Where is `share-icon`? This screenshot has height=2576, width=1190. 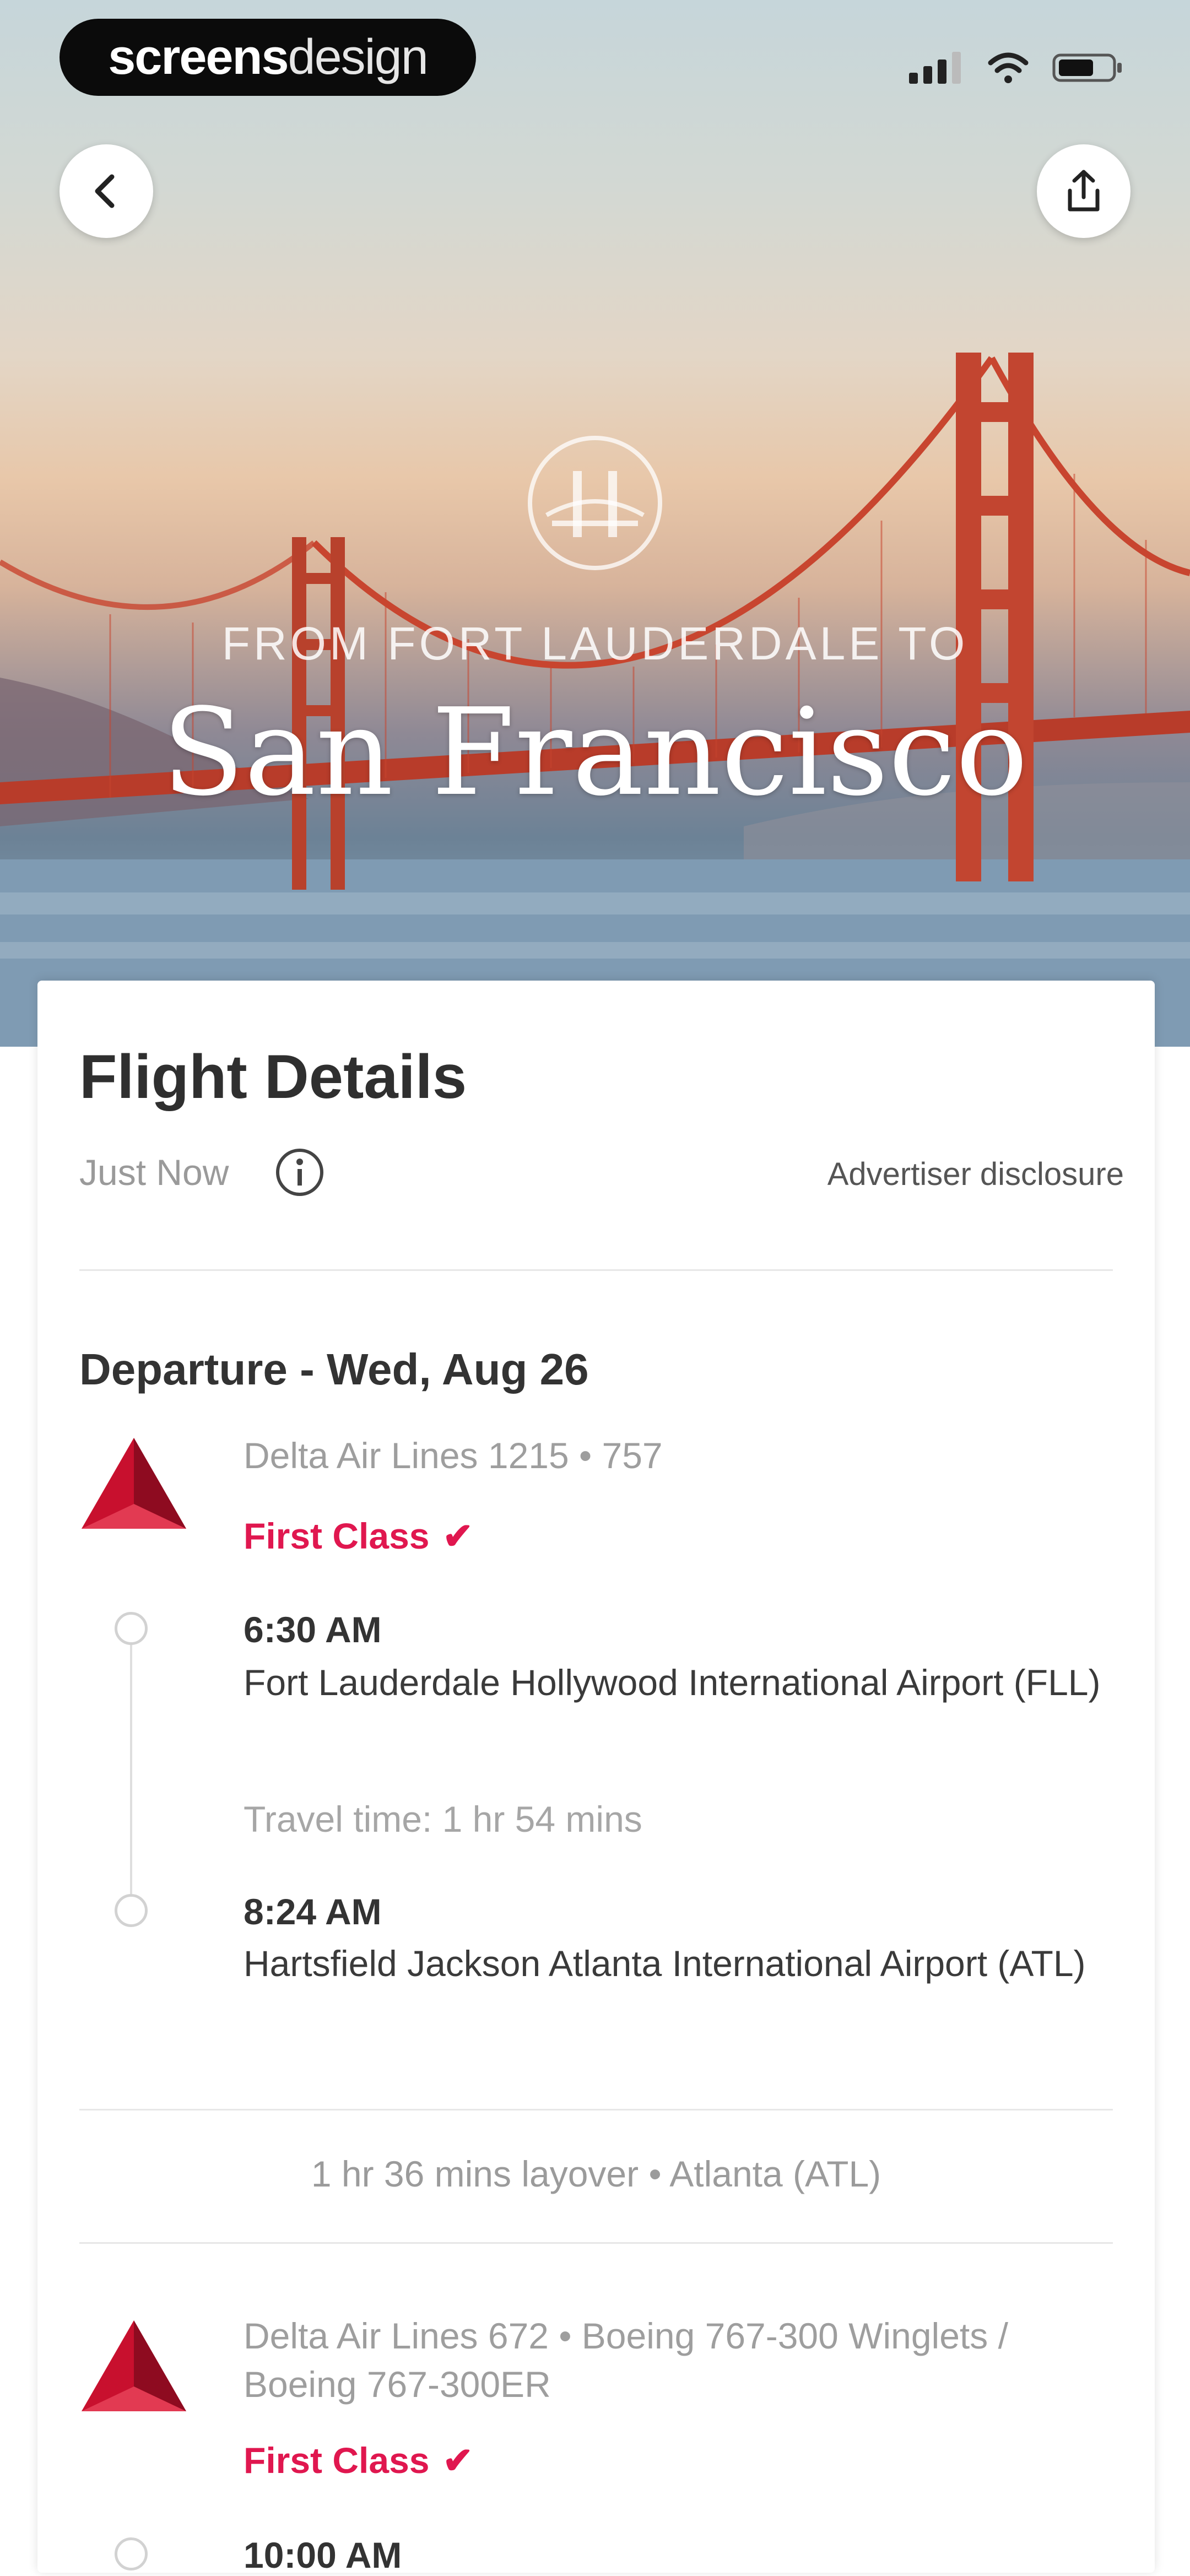 share-icon is located at coordinates (1084, 191).